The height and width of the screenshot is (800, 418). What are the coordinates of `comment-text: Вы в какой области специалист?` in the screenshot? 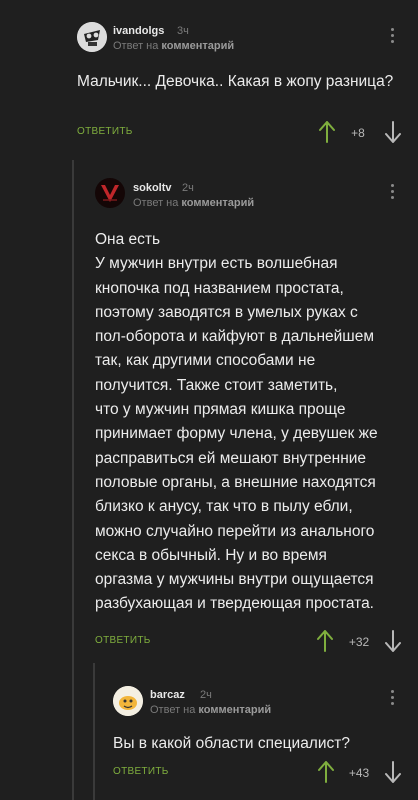 It's located at (231, 743).